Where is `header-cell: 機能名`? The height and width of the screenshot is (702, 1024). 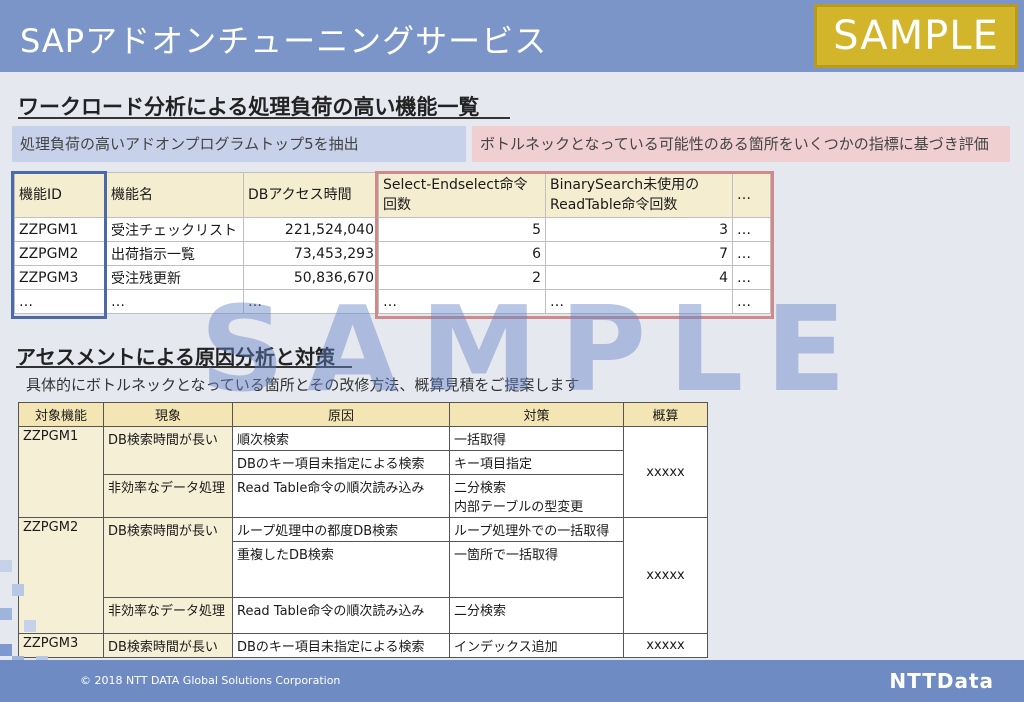 header-cell: 機能名 is located at coordinates (175, 195).